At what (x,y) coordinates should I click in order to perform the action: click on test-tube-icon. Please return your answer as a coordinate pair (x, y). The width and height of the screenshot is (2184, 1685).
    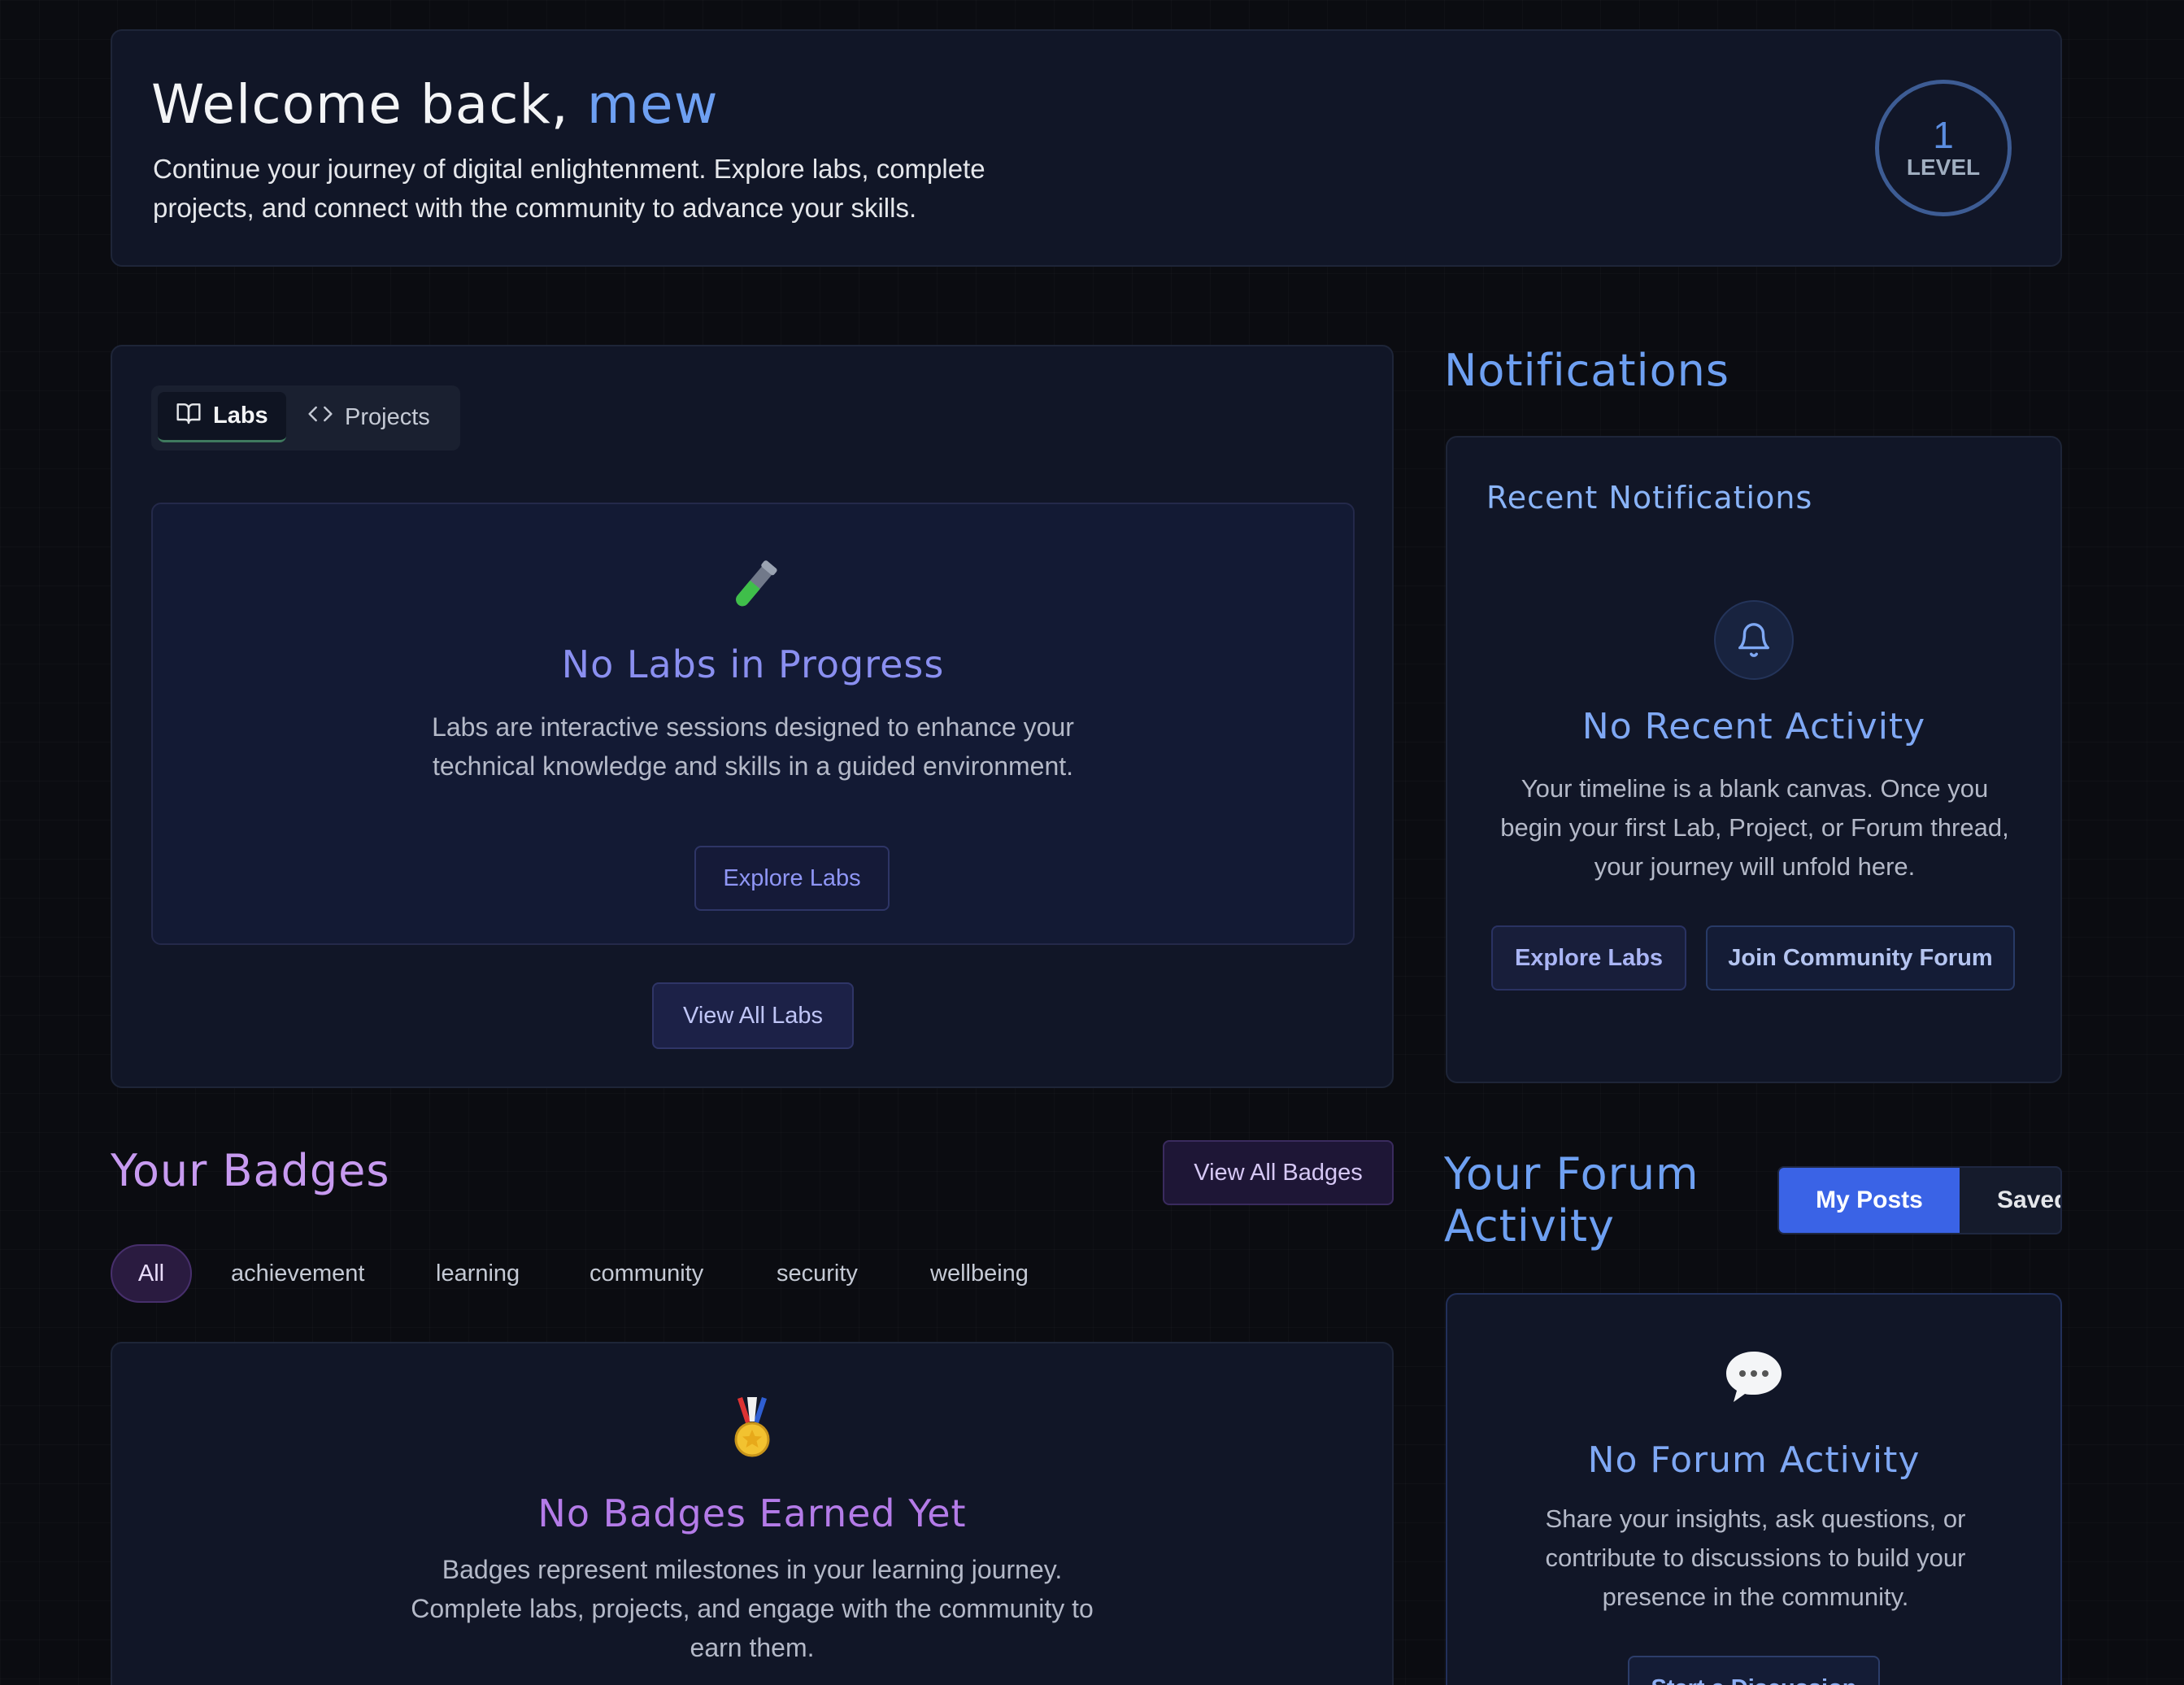
    Looking at the image, I should click on (753, 587).